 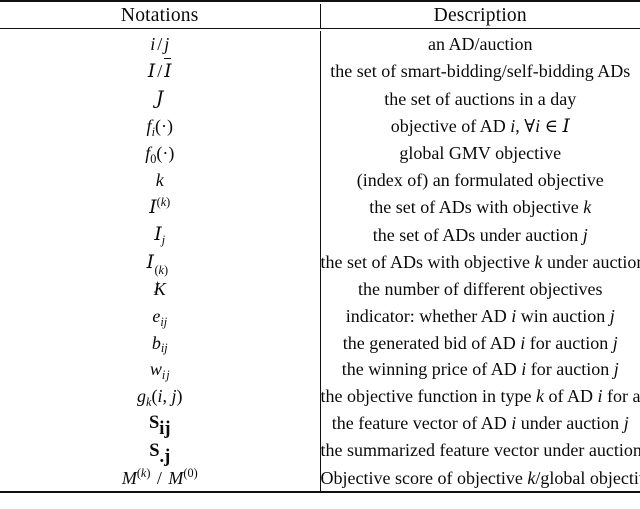 I want to click on table-row: i / j an AD/auction, so click(x=320, y=44).